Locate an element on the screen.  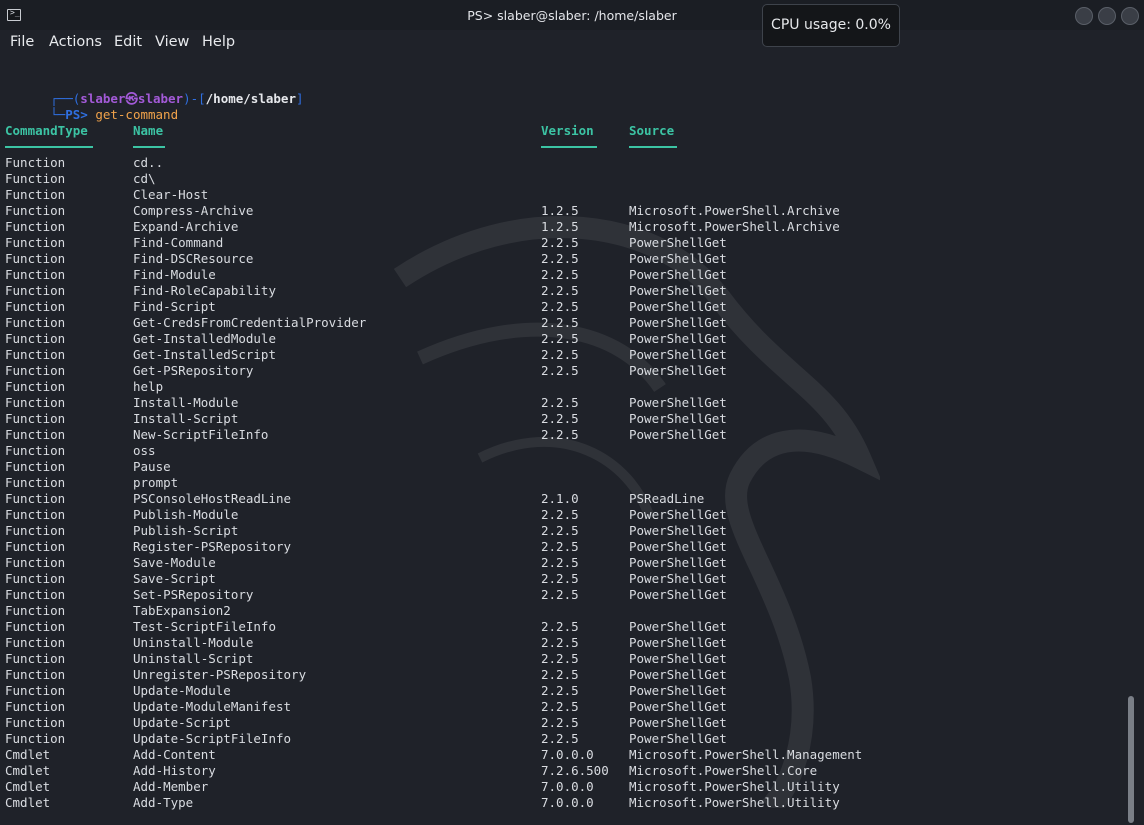
cell-name: Install-Script is located at coordinates (186, 418).